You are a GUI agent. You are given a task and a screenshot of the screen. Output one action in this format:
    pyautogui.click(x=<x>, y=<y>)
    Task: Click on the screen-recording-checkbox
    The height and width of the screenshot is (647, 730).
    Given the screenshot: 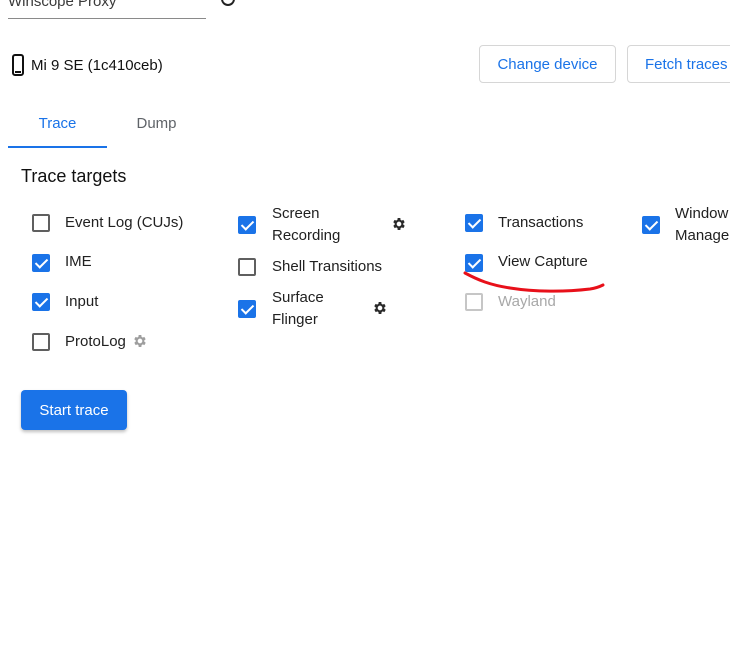 What is the action you would take?
    pyautogui.click(x=247, y=225)
    